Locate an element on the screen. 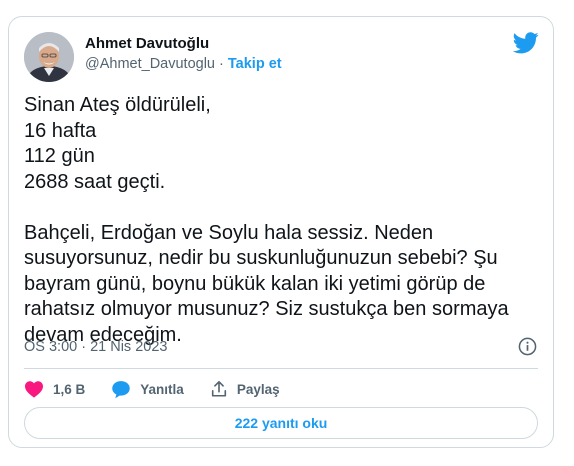 This screenshot has height=466, width=574. reply-bubble-icon is located at coordinates (121, 389).